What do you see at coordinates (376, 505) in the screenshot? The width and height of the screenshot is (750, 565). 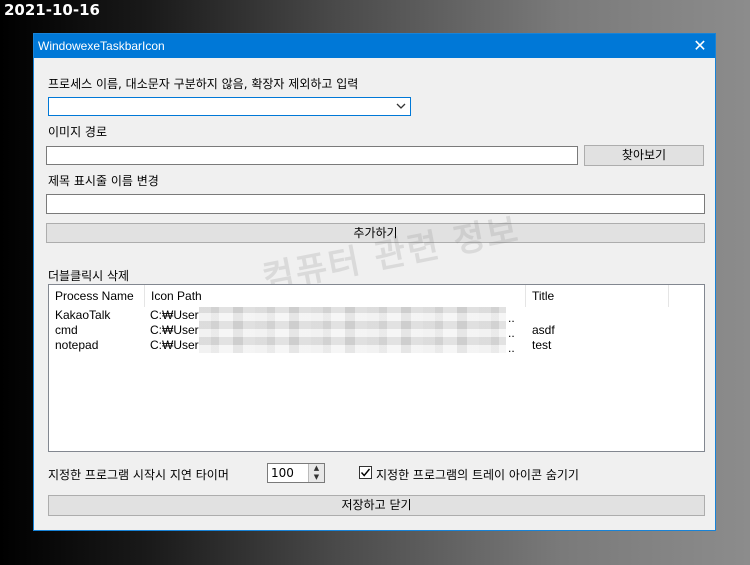 I see `save-and-close-button: 저장하고 닫기` at bounding box center [376, 505].